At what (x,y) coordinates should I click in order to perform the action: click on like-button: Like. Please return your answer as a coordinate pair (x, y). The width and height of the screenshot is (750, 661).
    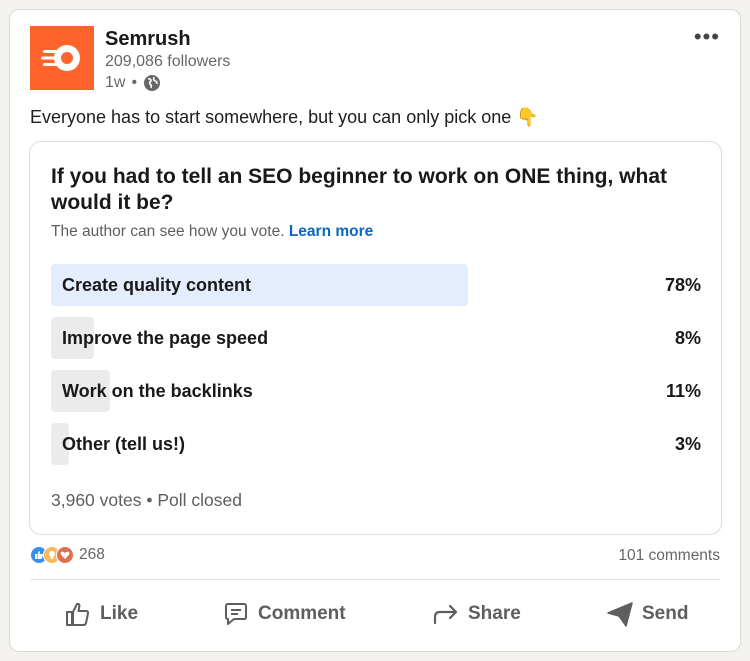
    Looking at the image, I should click on (101, 614).